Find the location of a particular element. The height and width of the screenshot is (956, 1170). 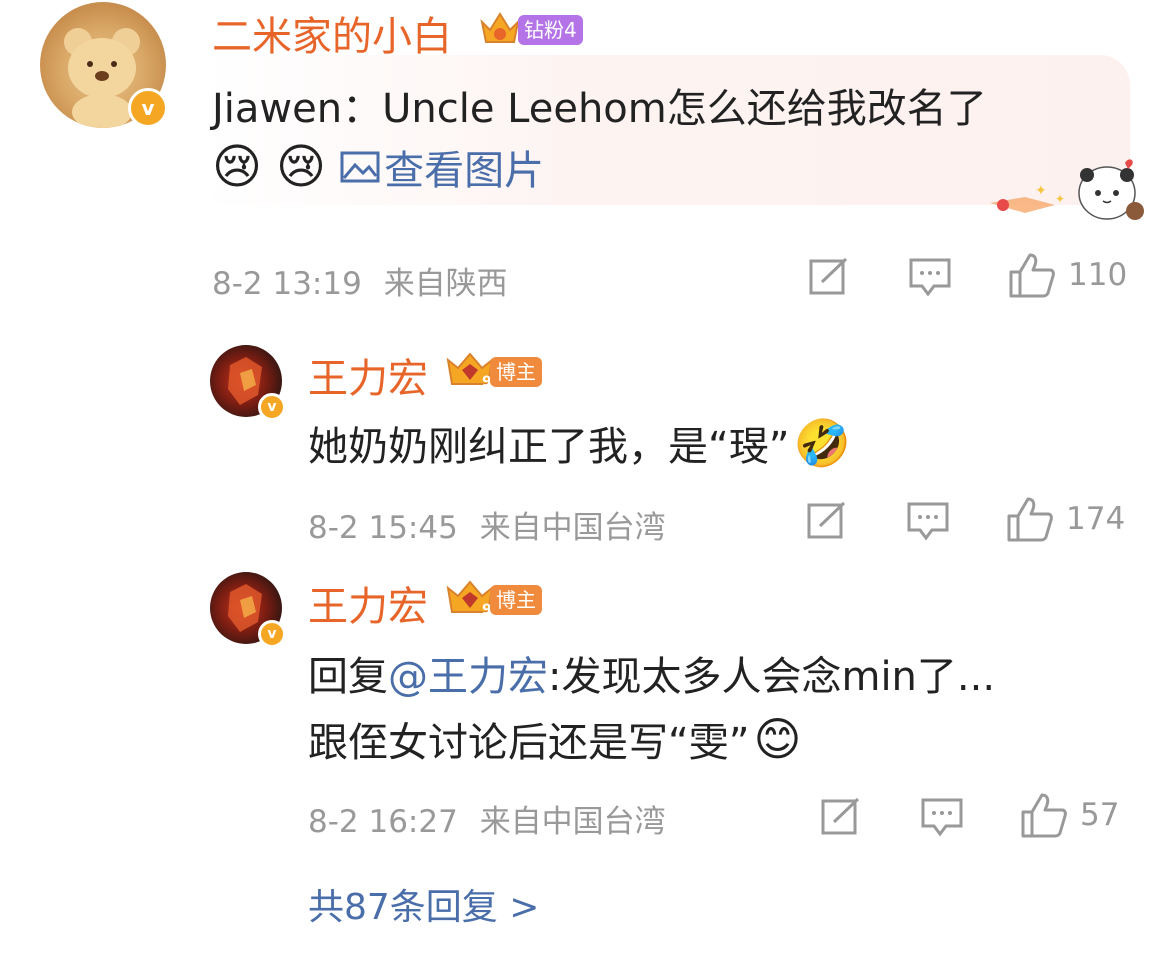

comment-meta: 8-2 16:27 来自中国台湾 is located at coordinates (487, 818).